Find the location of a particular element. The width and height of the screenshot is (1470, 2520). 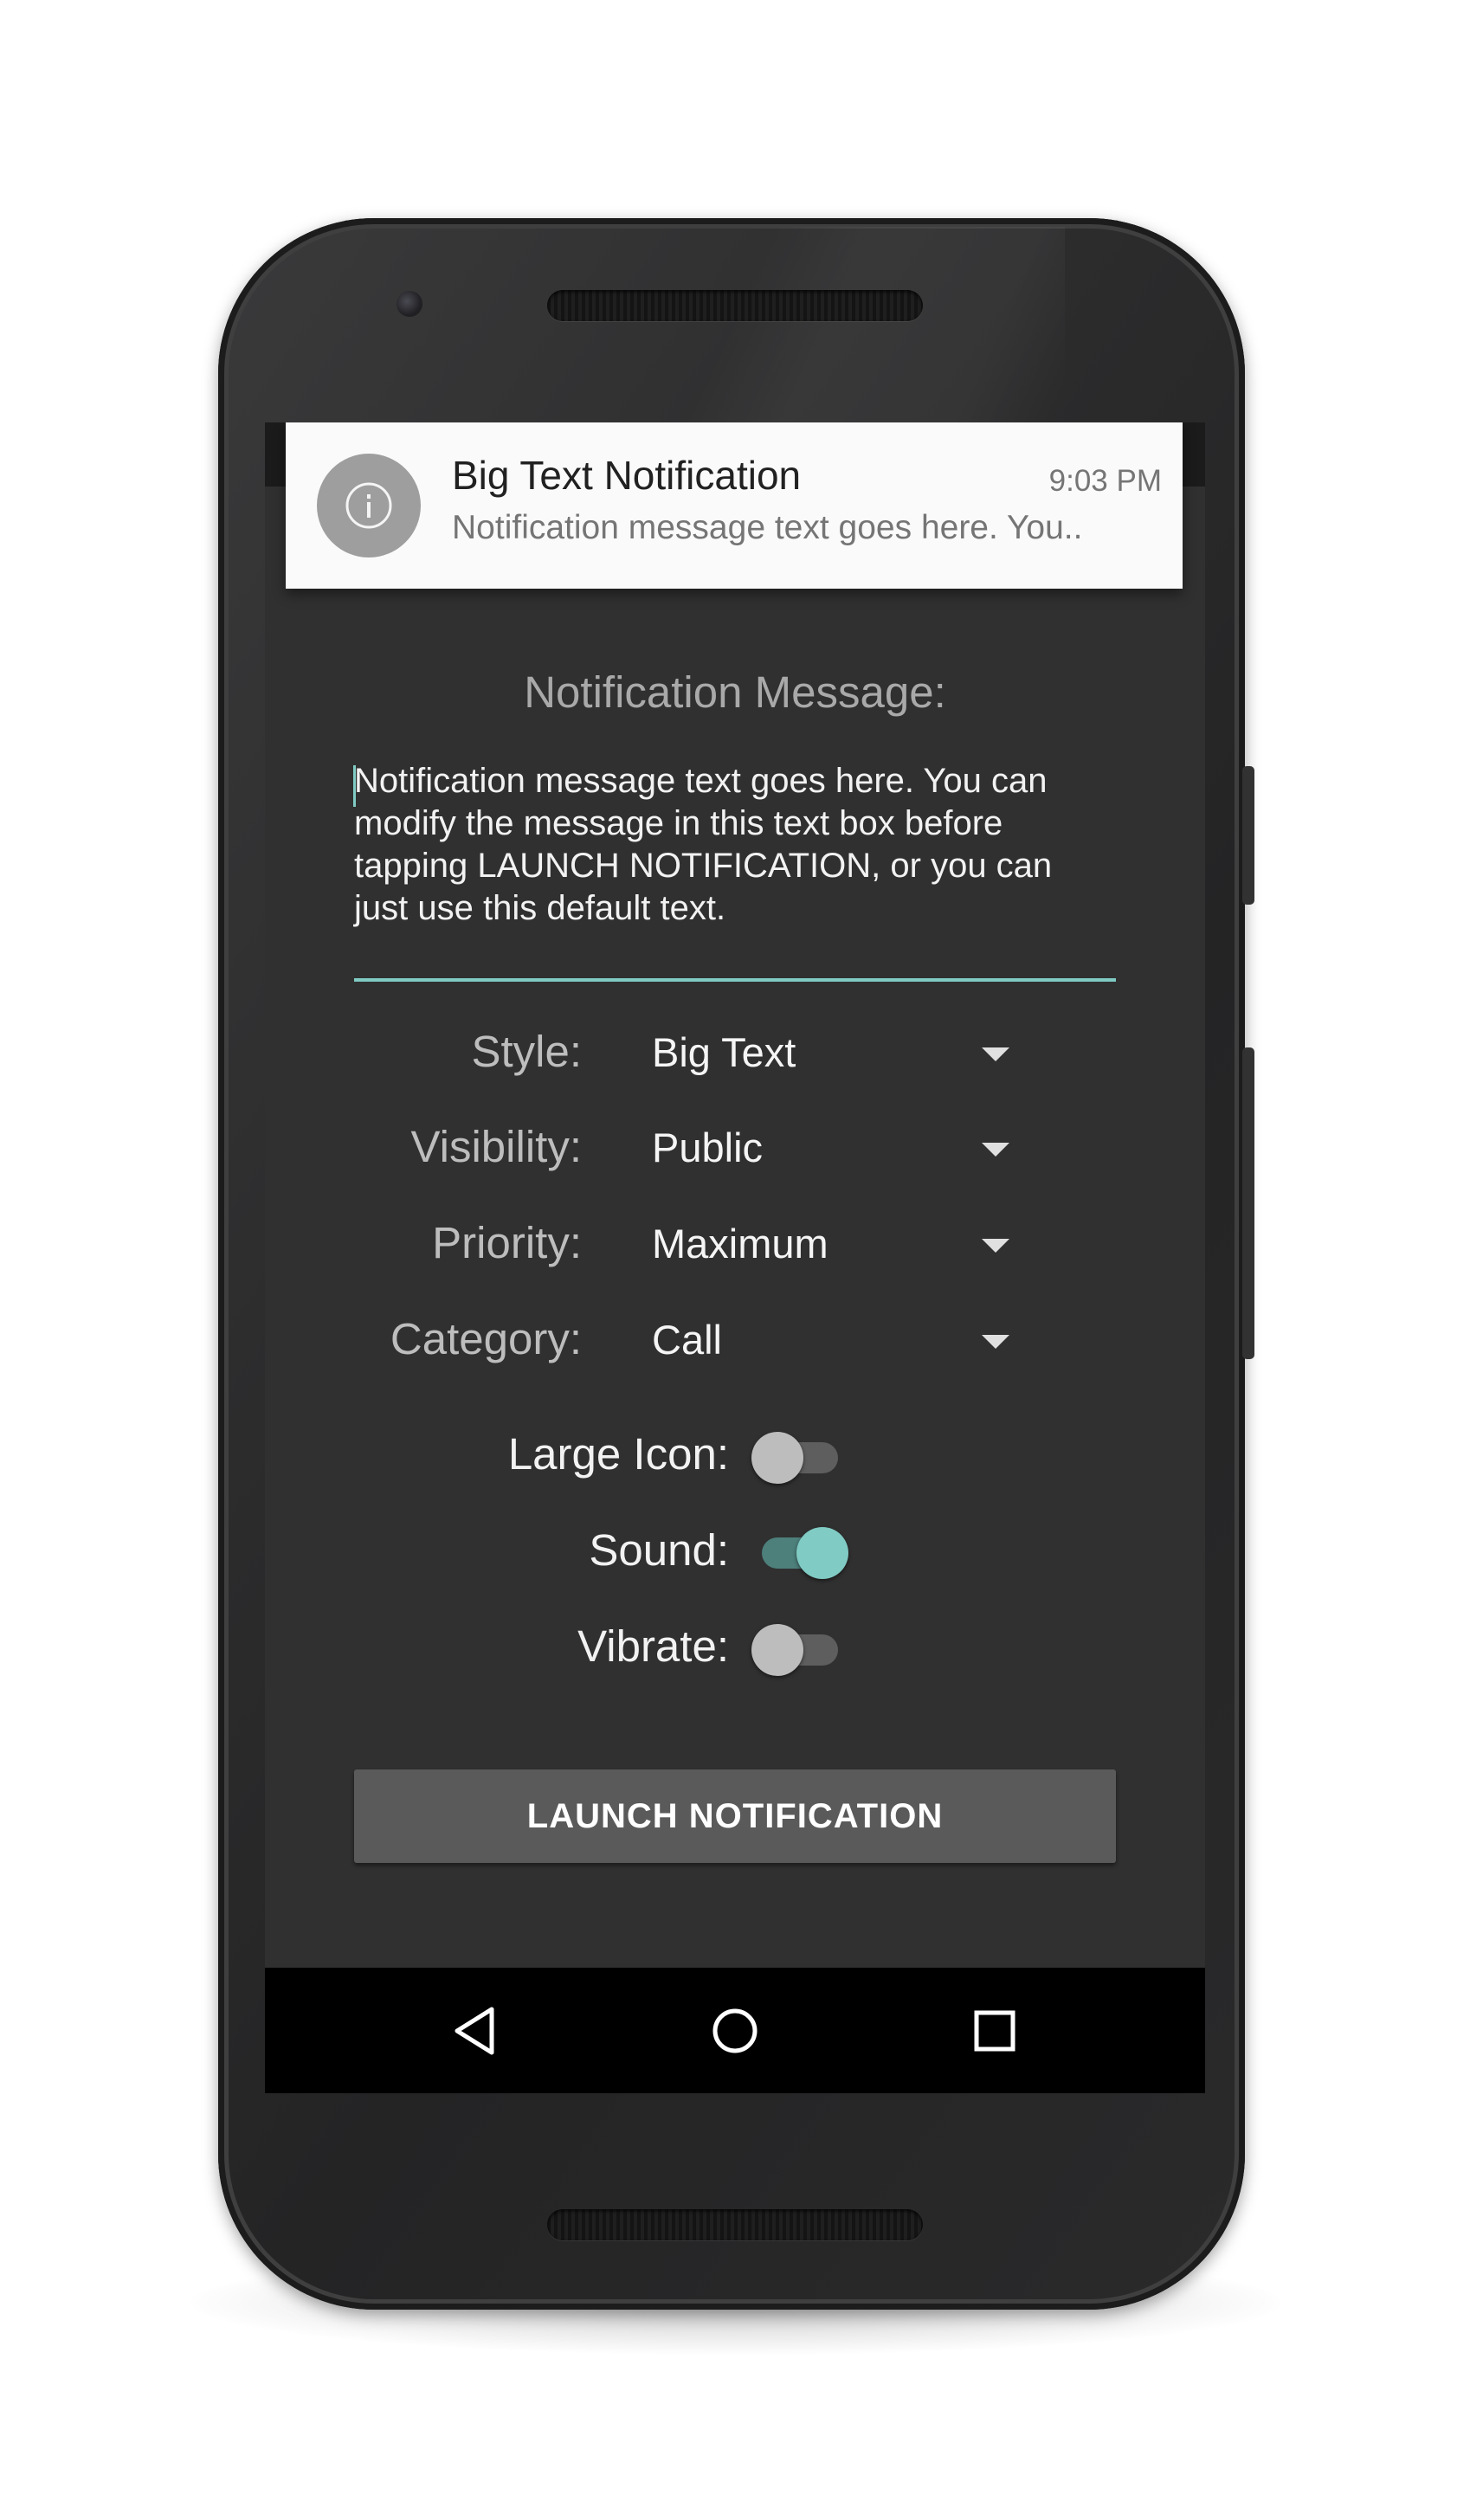

style-label: Style: is located at coordinates (526, 1051).